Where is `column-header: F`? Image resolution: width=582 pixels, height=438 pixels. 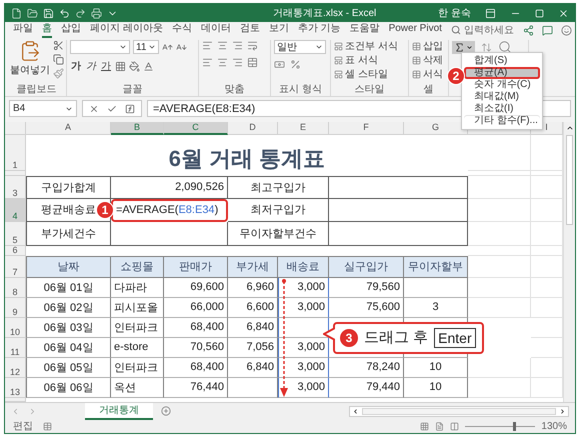
column-header: F is located at coordinates (366, 128).